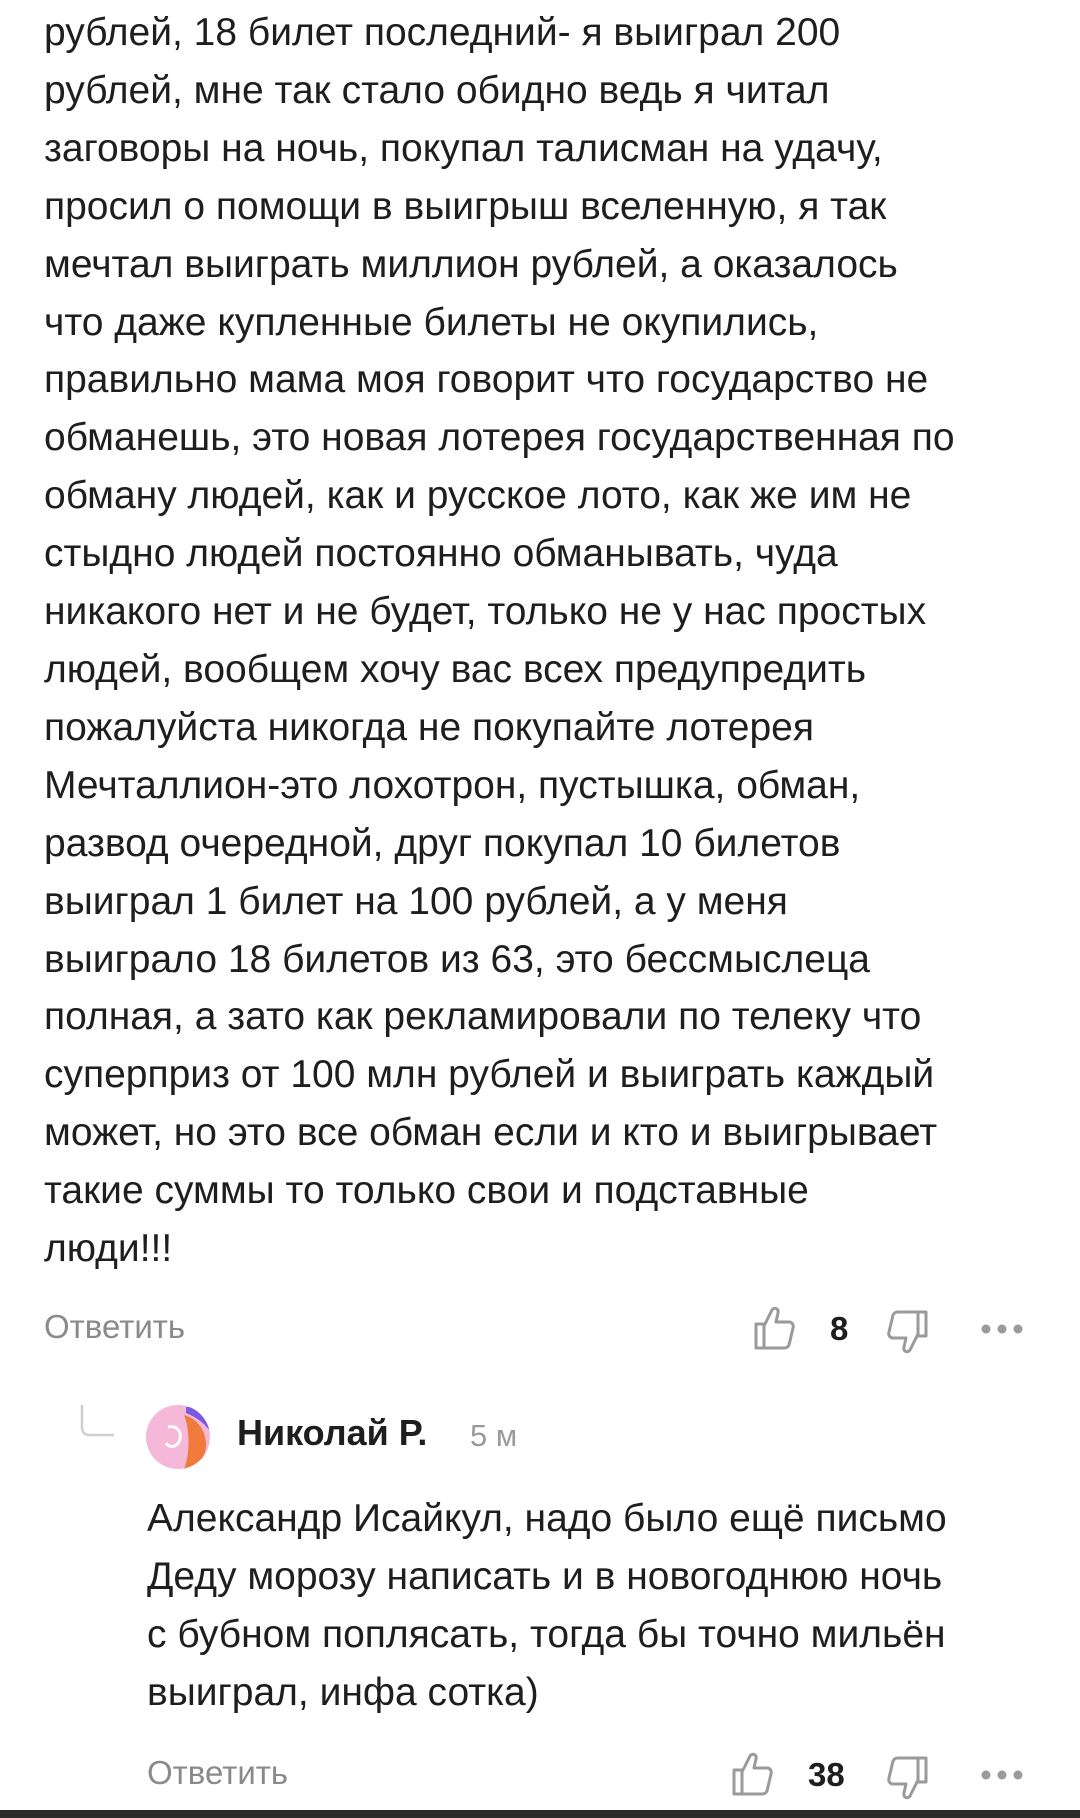  What do you see at coordinates (540, 1814) in the screenshot?
I see `bottom-edge` at bounding box center [540, 1814].